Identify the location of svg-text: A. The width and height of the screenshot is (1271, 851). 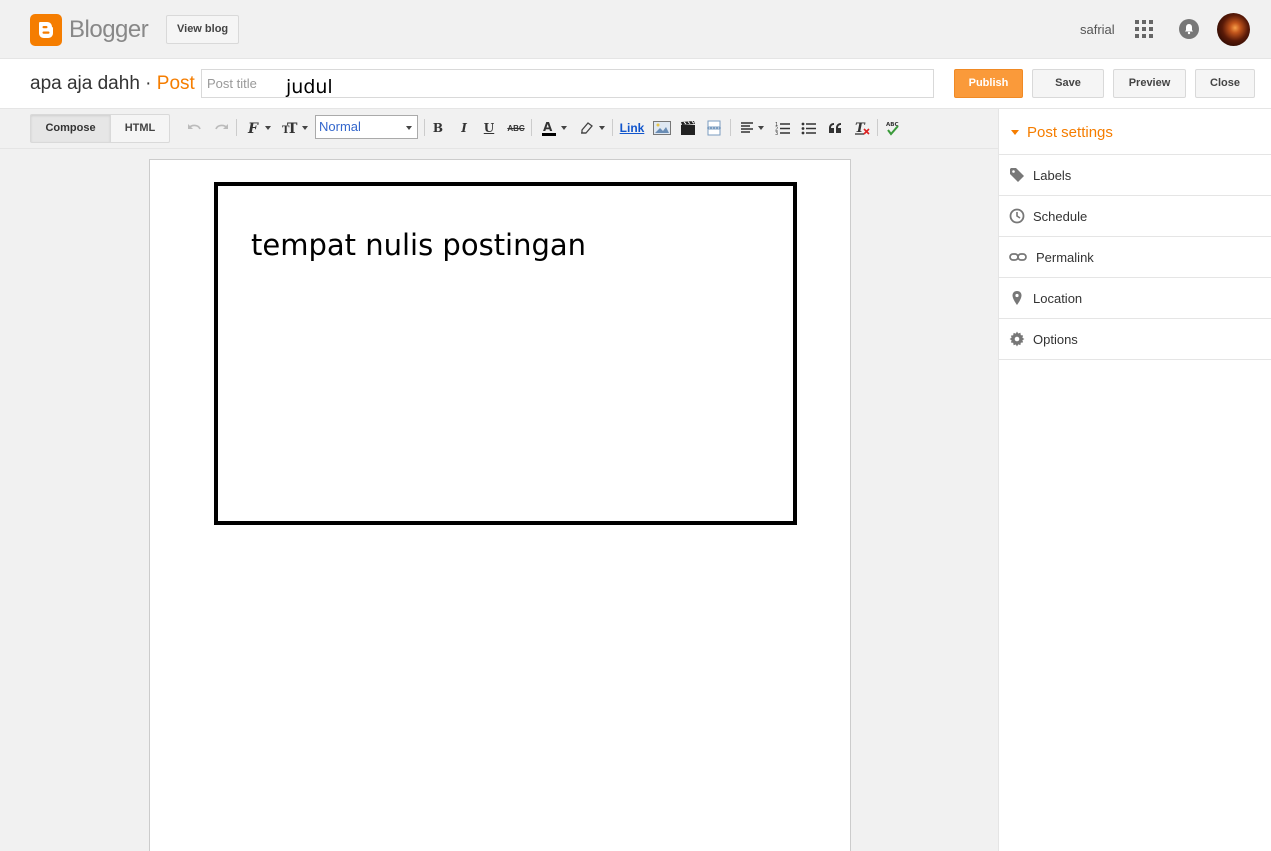
(548, 127).